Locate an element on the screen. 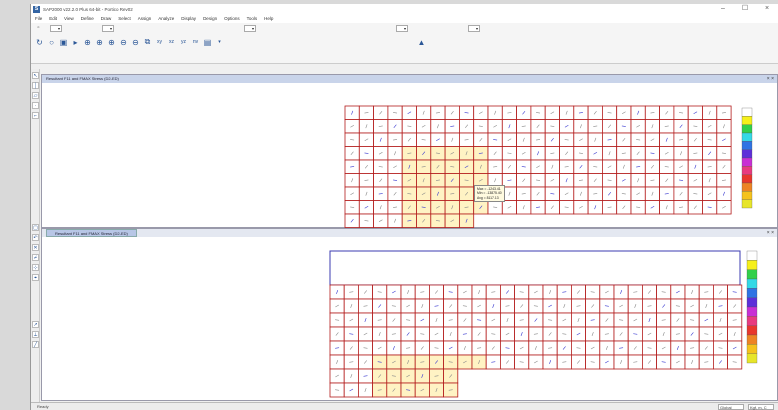  tooltip-avg: Avg = 8117.13 is located at coordinates (488, 197).